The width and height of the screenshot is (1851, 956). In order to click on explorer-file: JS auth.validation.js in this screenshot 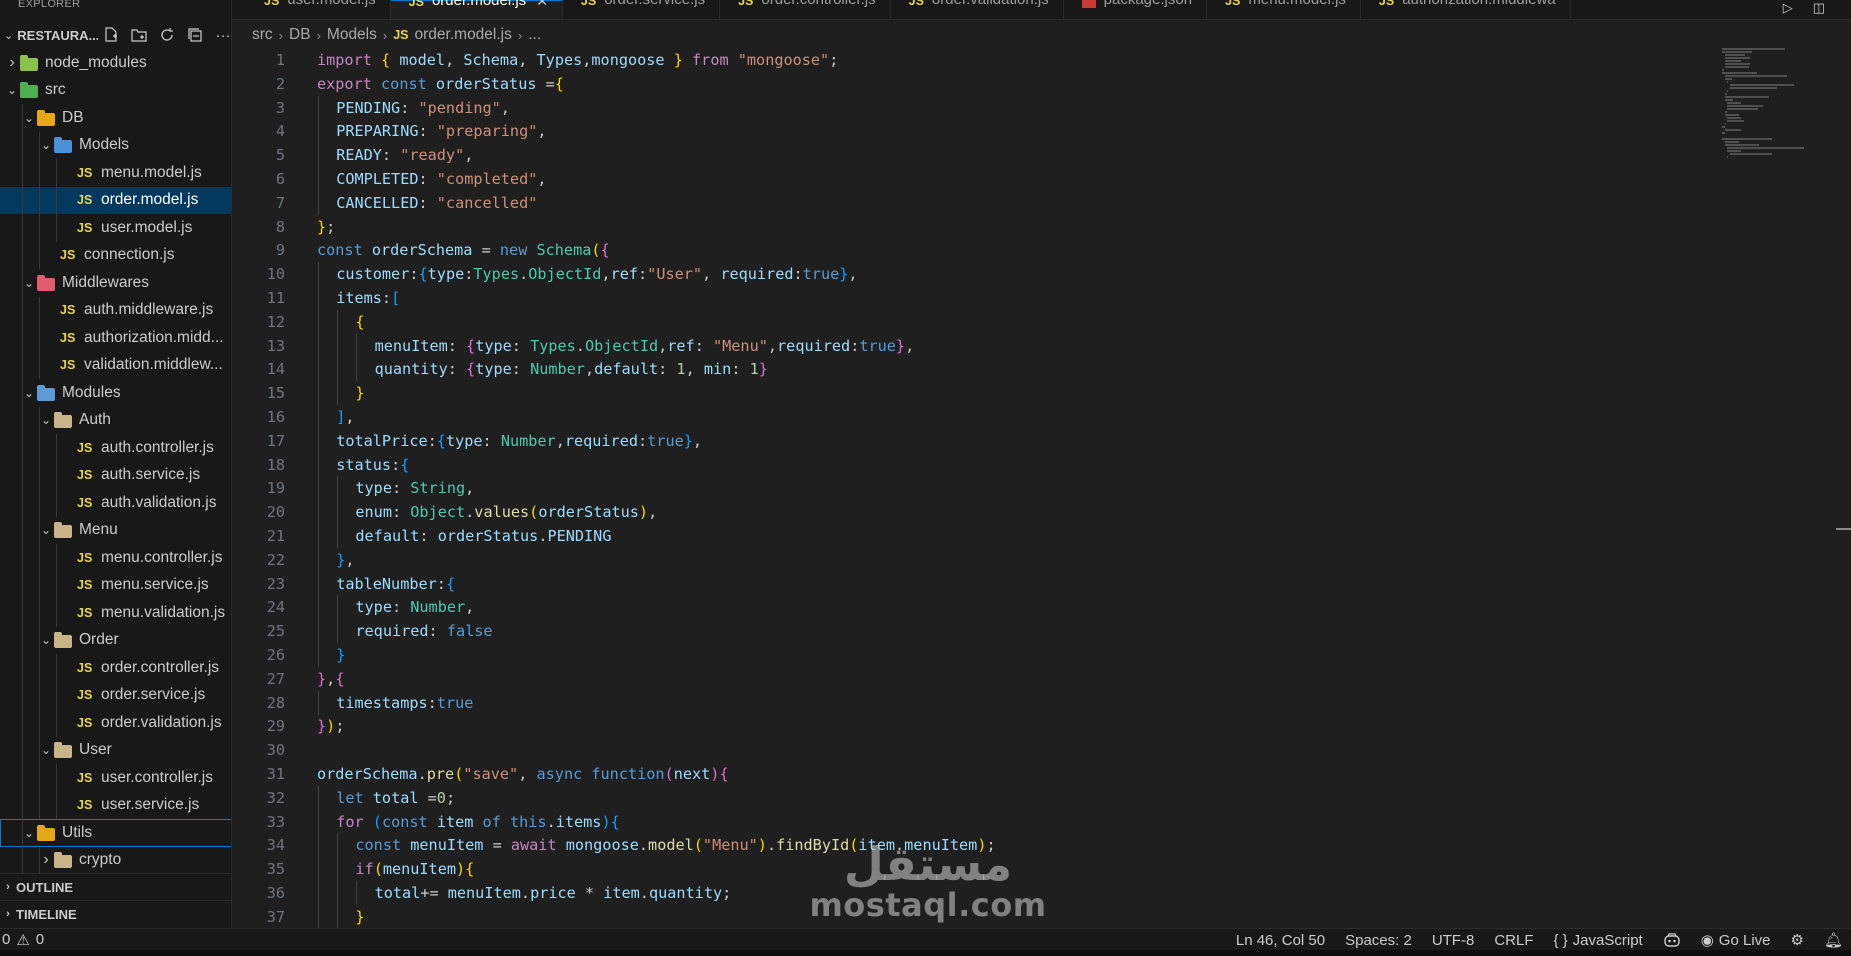, I will do `click(115, 503)`.